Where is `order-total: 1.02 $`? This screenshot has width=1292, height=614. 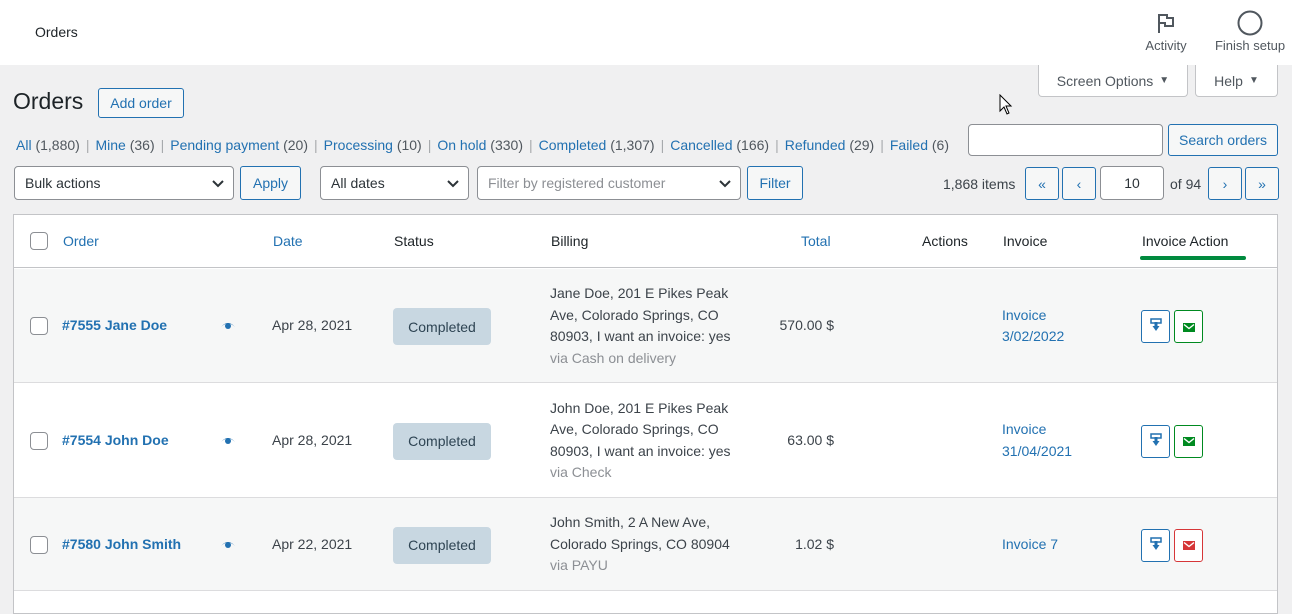
order-total: 1.02 $ is located at coordinates (814, 543).